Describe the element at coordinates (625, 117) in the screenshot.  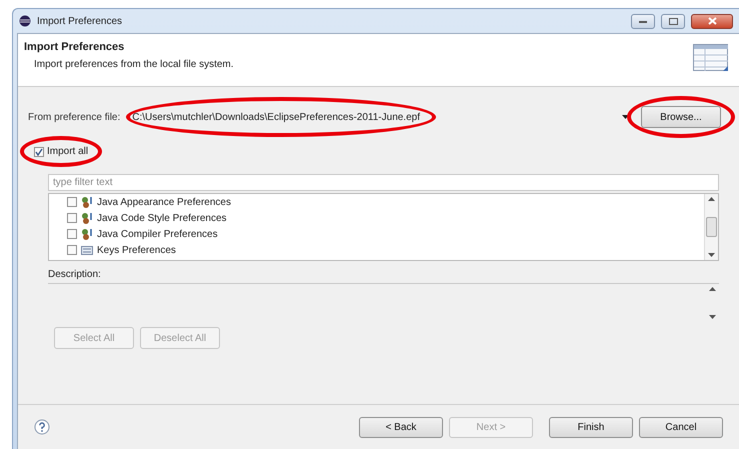
I see `dropdown-icon` at that location.